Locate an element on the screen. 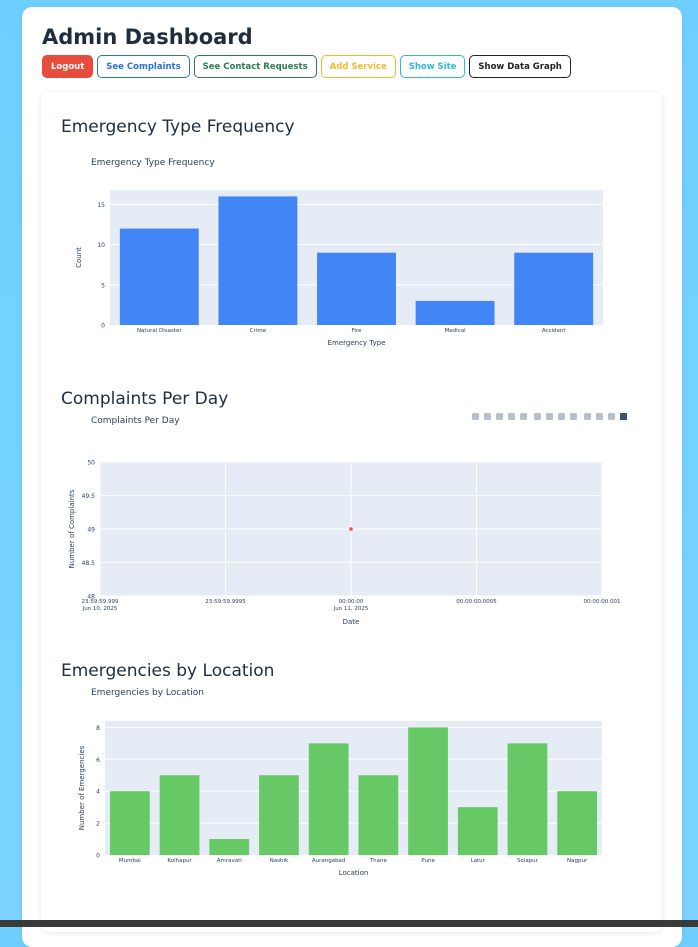  x-tick-label: Accident is located at coordinates (554, 331).